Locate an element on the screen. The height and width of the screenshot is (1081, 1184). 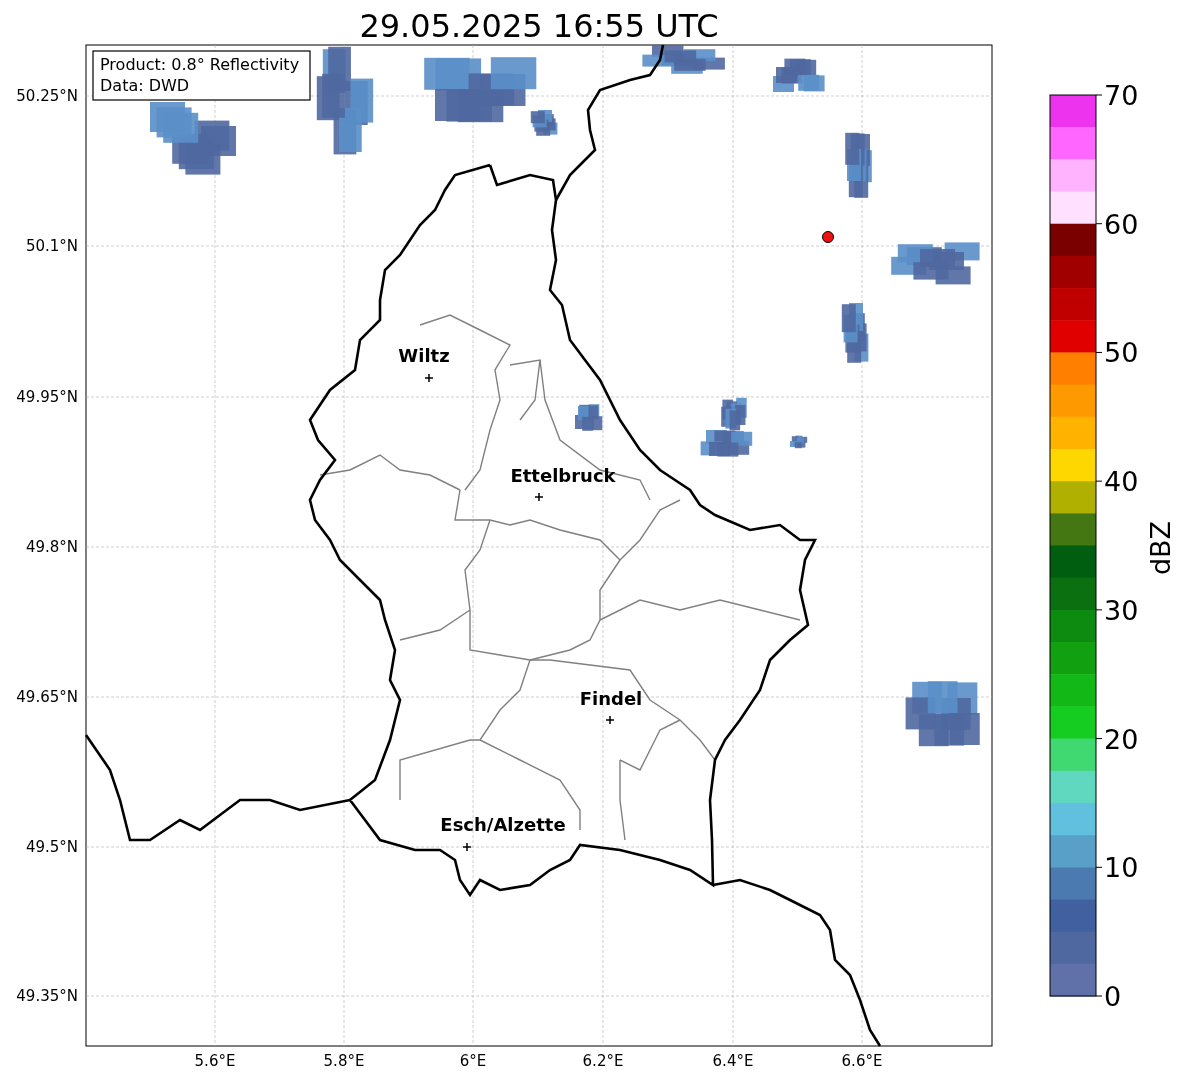
info-text: Product: 0.8° Reflectivity is located at coordinates (200, 64).